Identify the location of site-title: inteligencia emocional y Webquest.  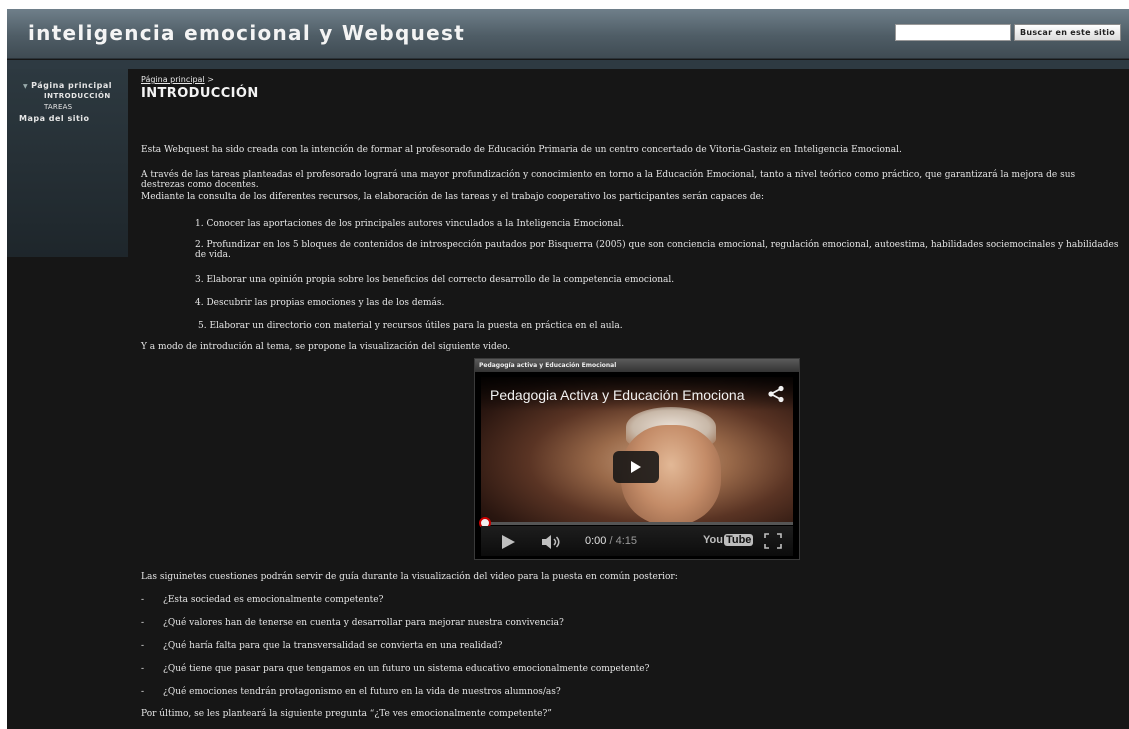
(246, 33).